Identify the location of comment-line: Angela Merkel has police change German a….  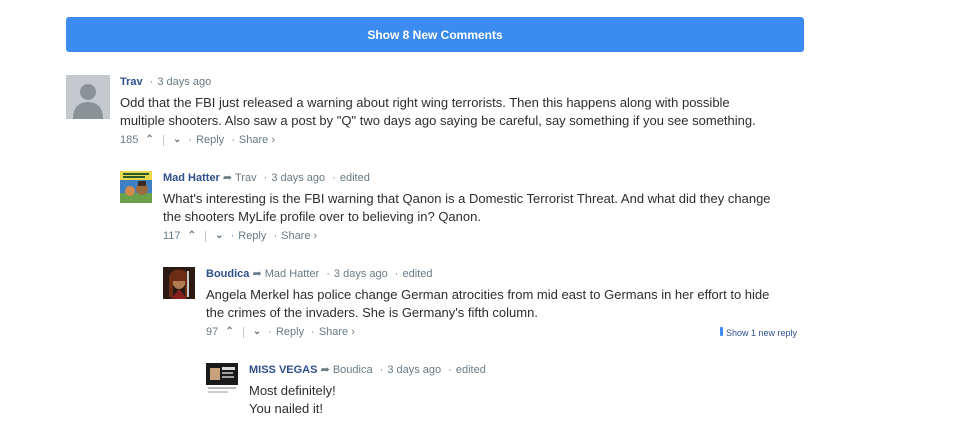
(488, 294).